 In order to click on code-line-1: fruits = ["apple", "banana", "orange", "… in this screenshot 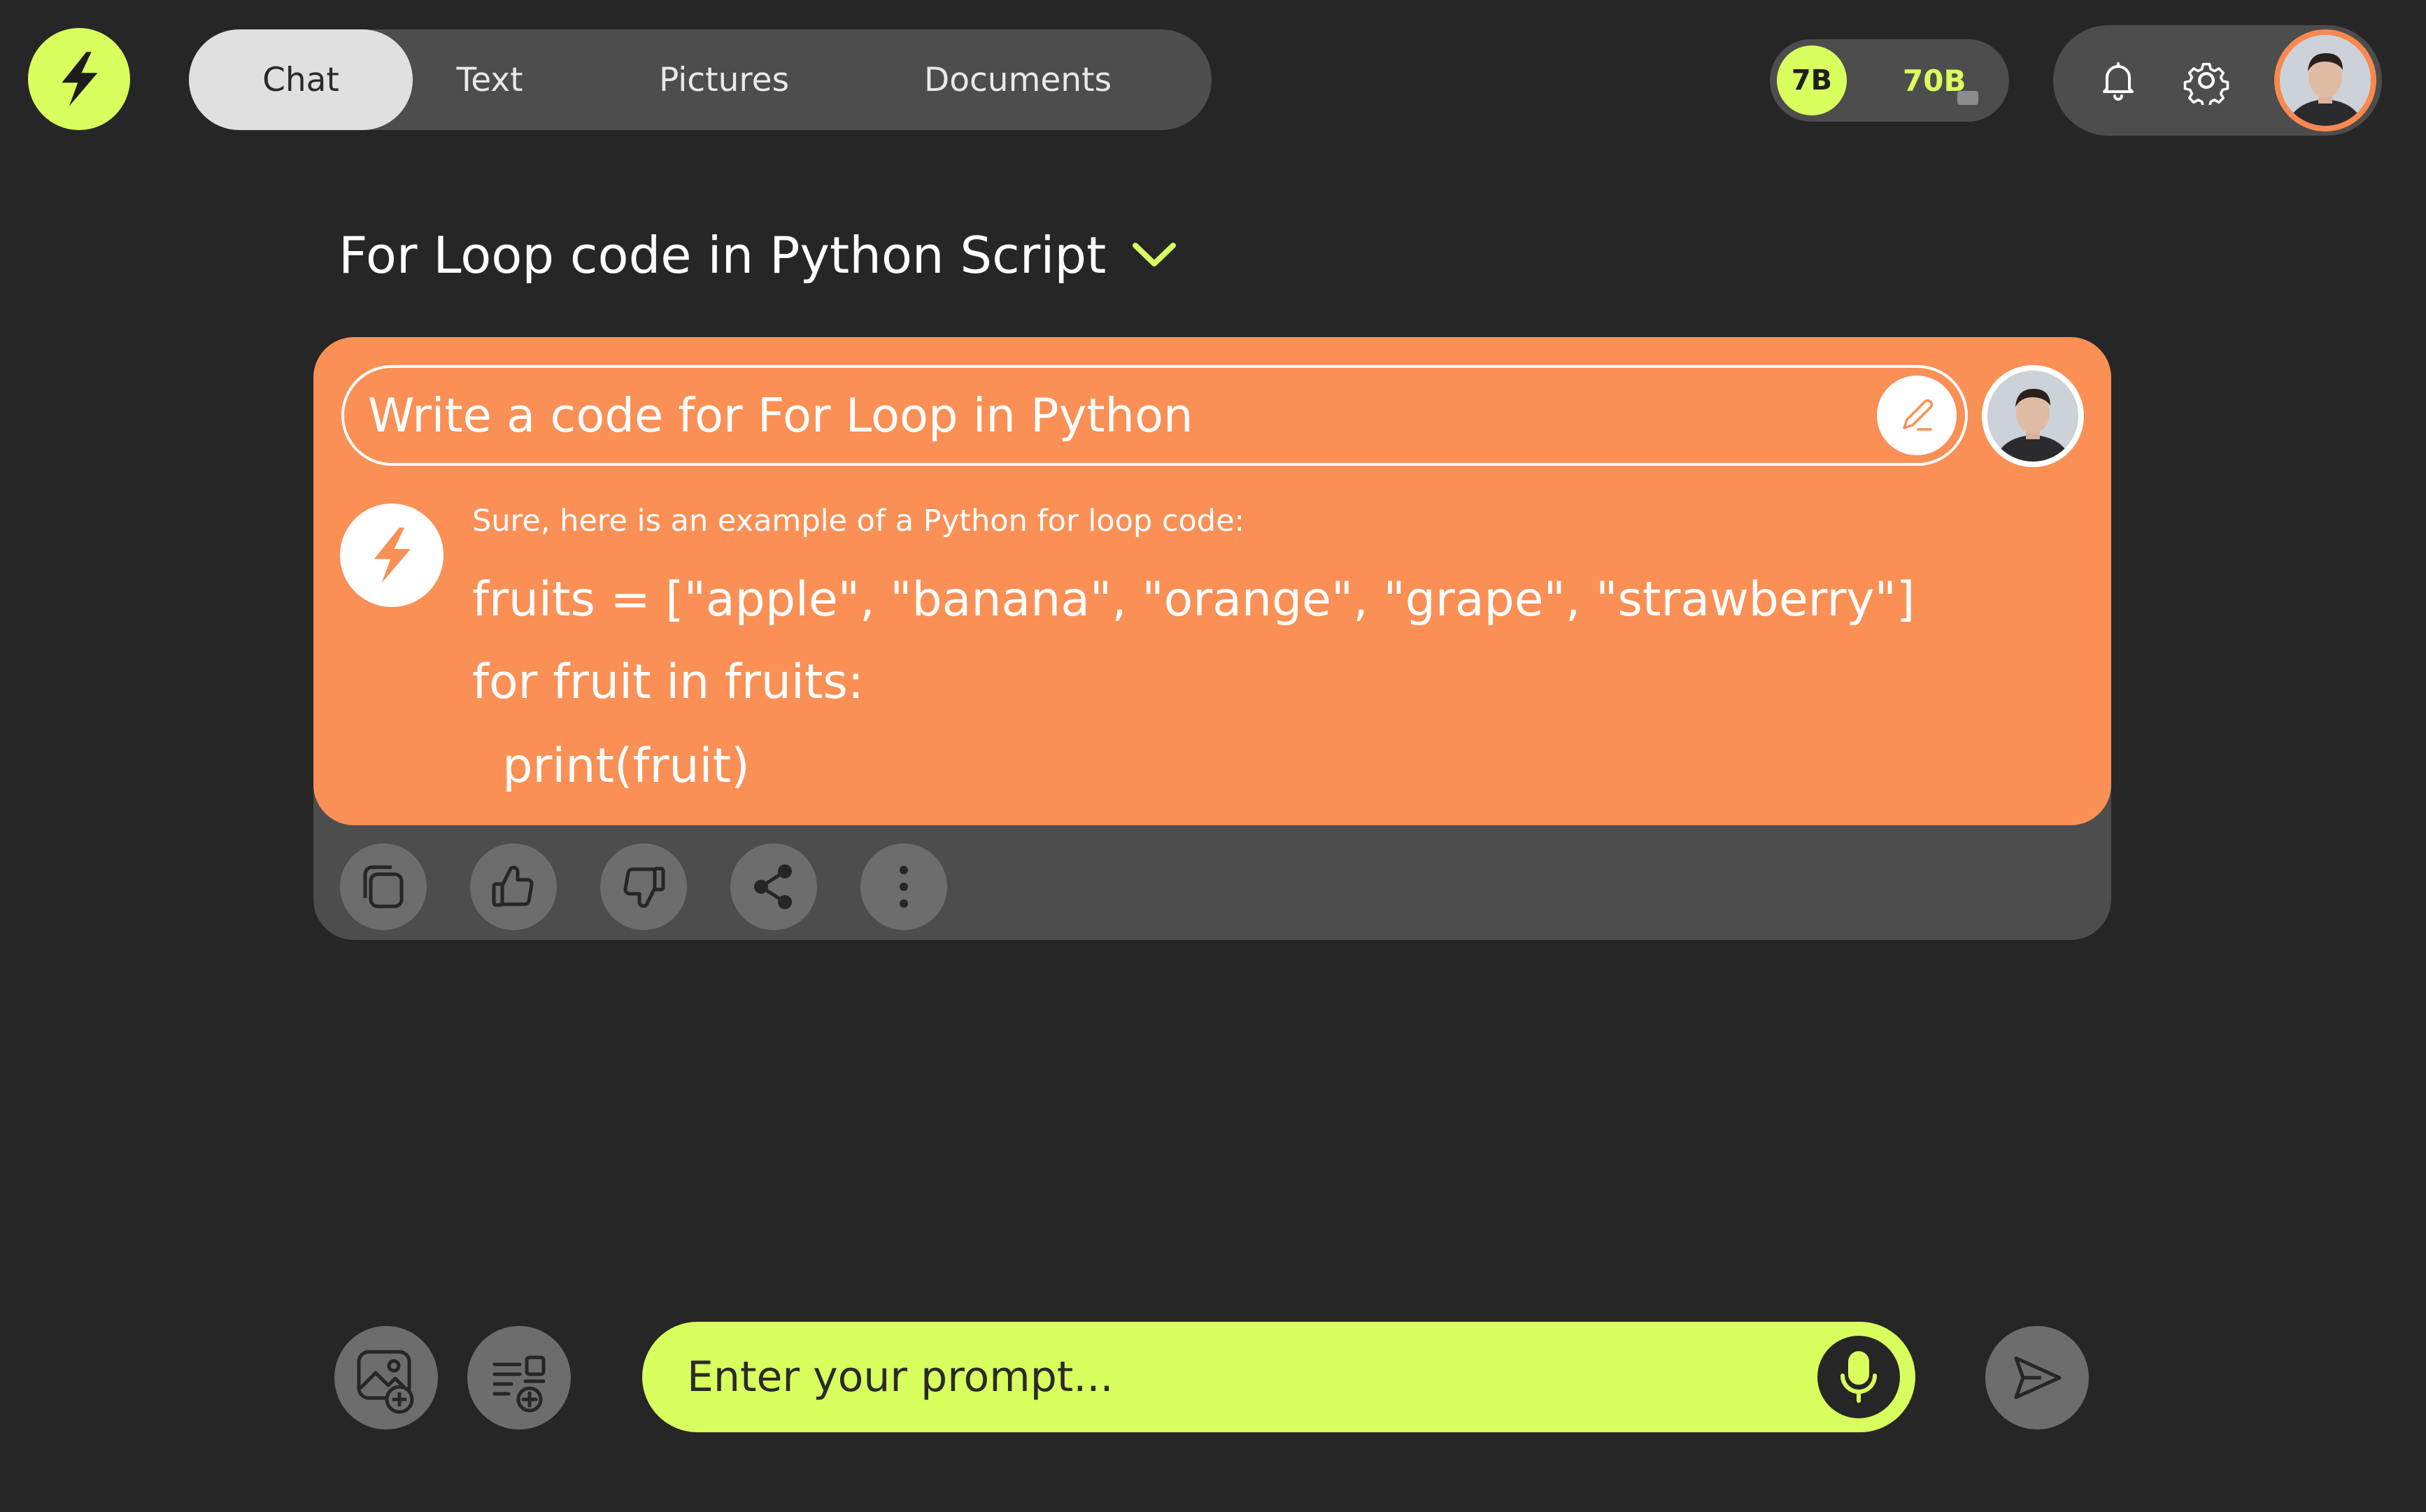, I will do `click(1193, 599)`.